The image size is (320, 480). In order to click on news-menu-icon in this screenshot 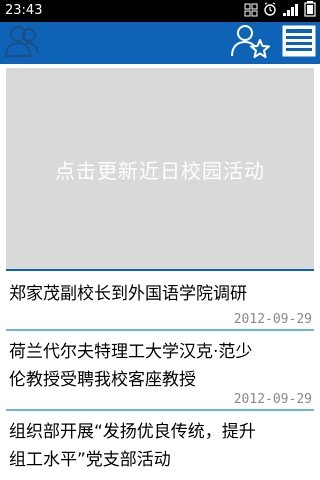, I will do `click(299, 43)`.